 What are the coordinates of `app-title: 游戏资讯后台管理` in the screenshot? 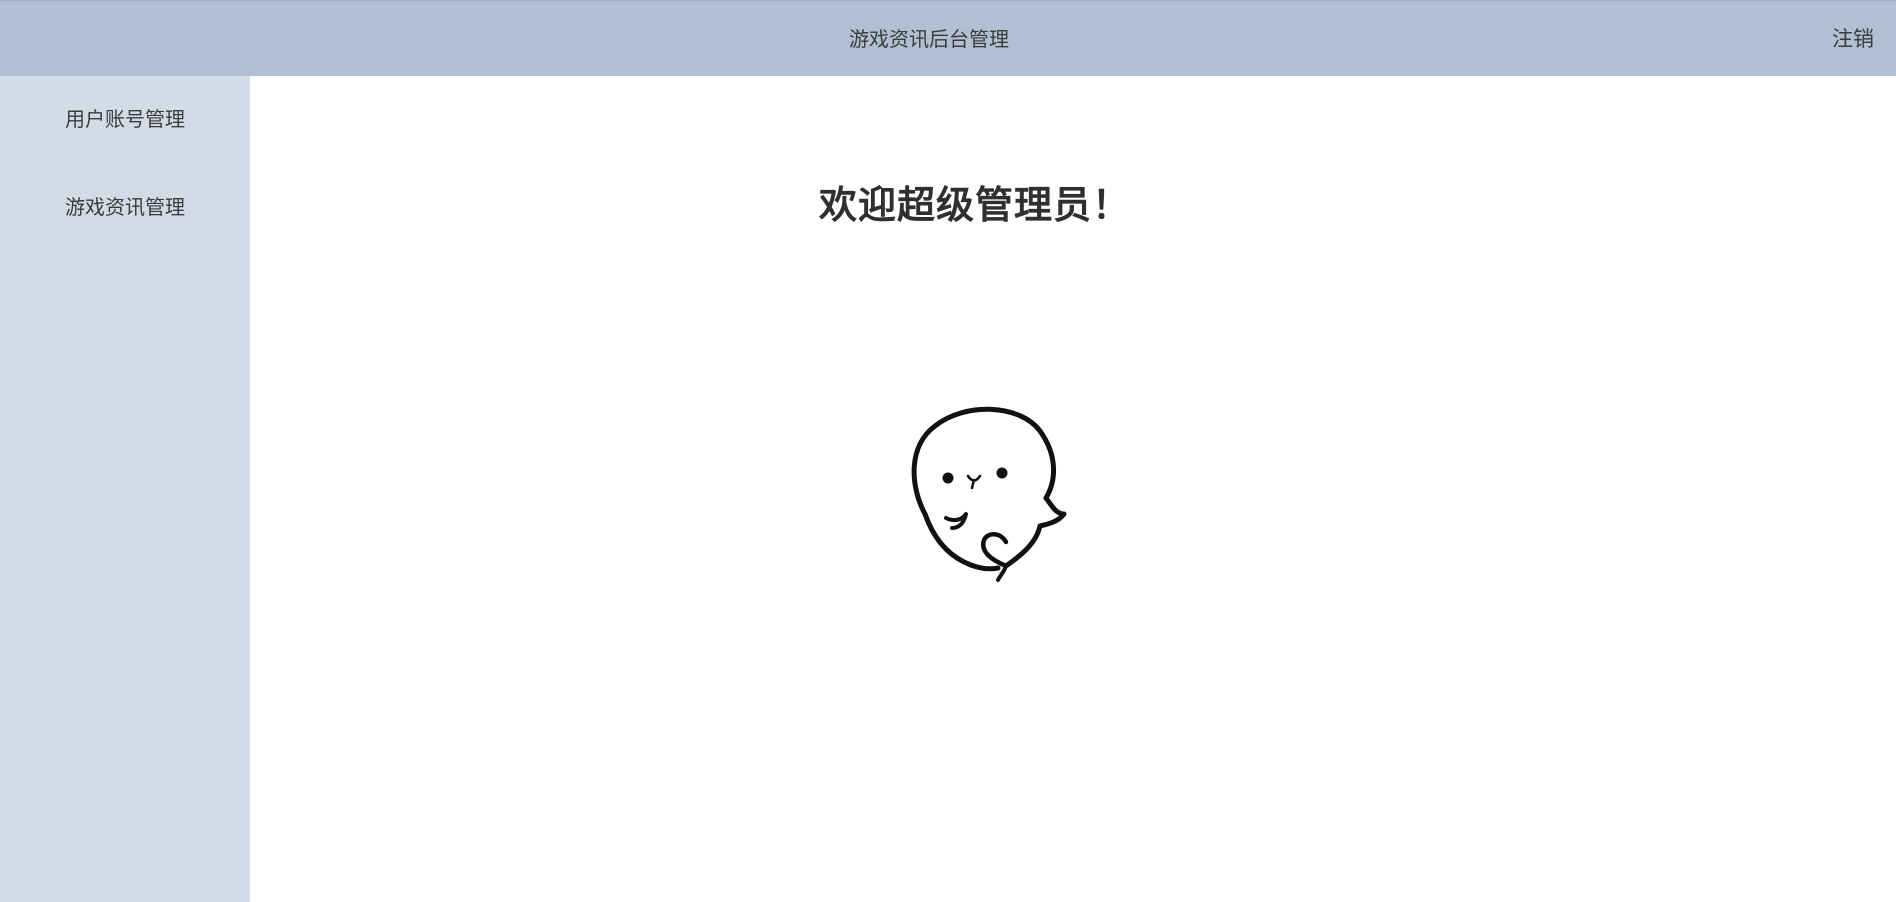 It's located at (929, 39).